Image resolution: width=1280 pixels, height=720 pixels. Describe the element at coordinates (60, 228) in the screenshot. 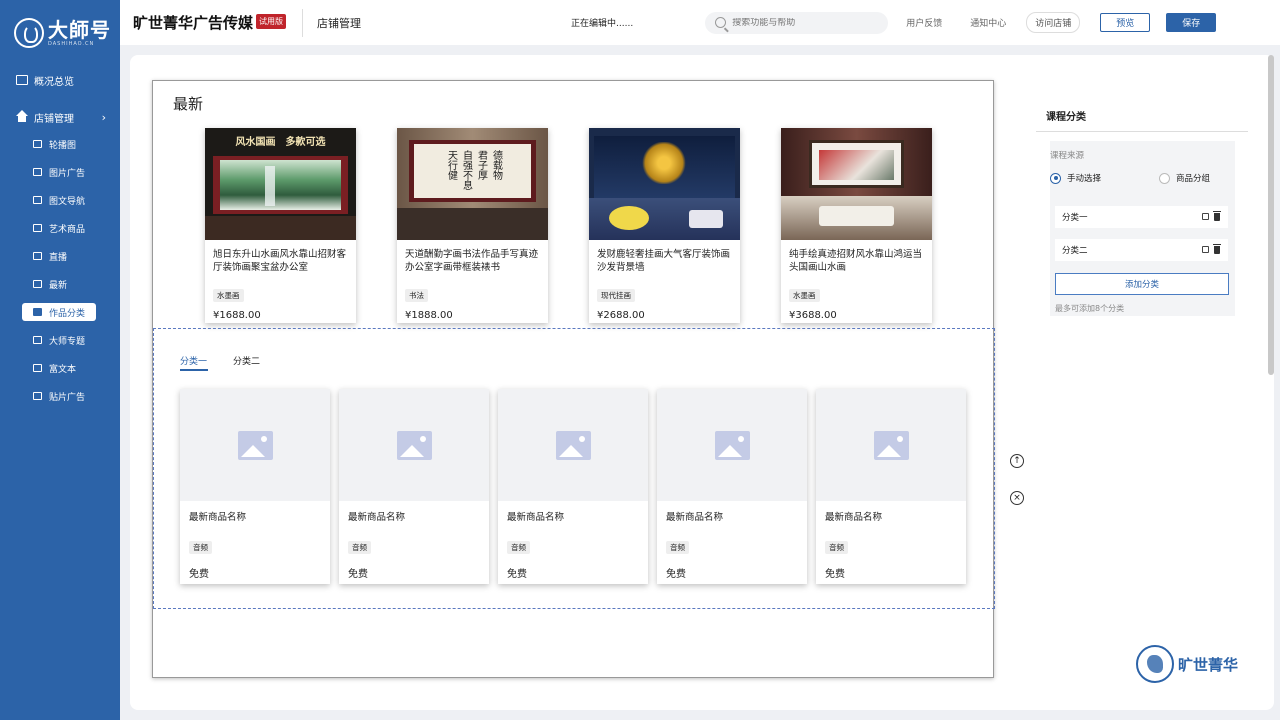

I see `sidebar-item-art-goods: 艺术商品` at that location.